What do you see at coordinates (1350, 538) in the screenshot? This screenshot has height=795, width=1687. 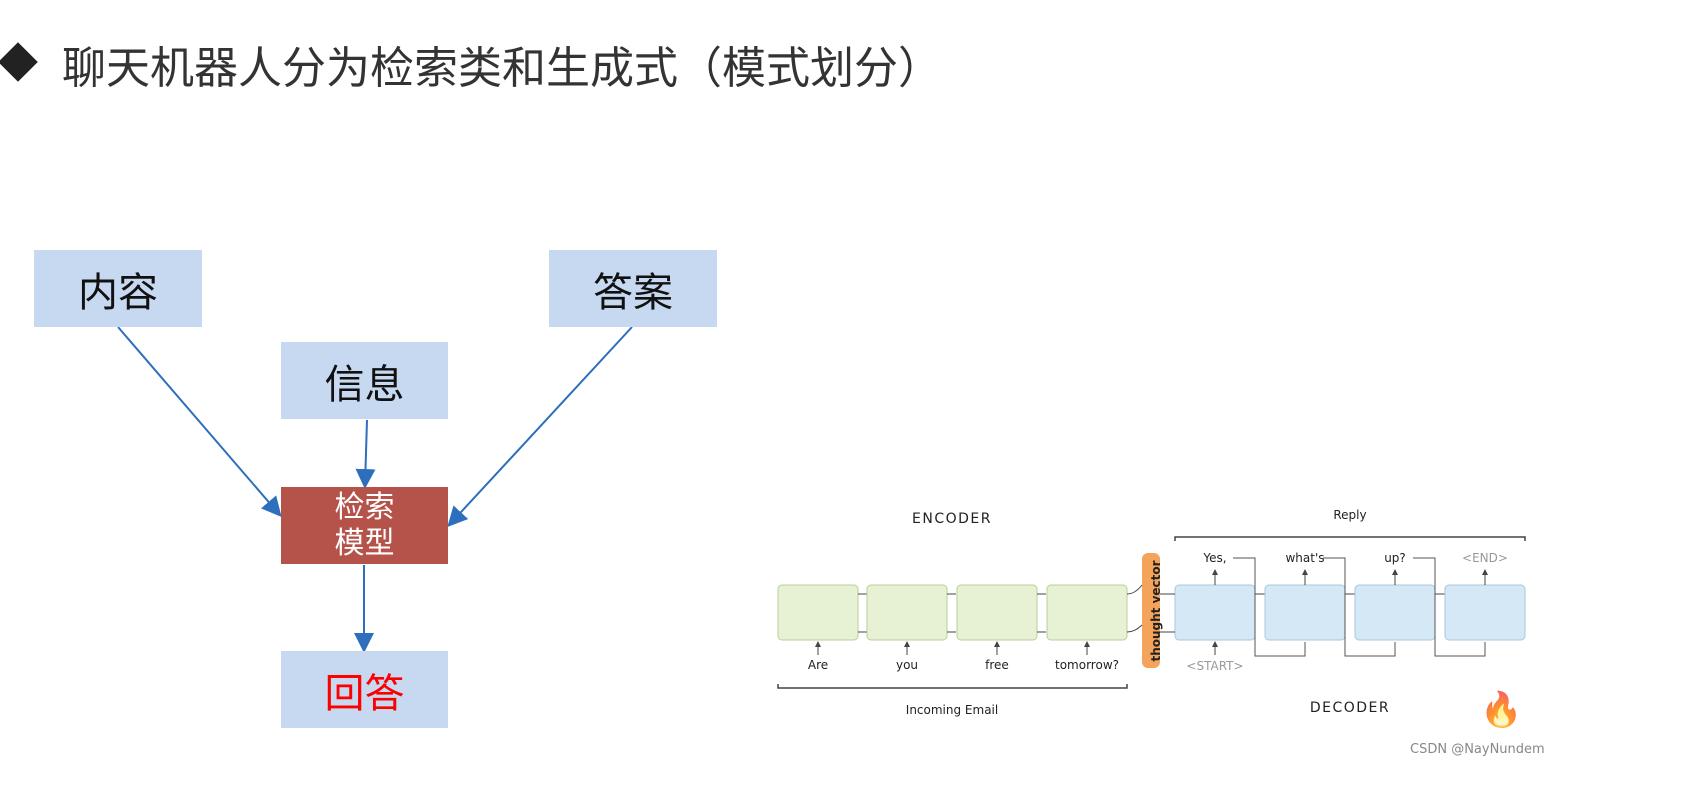 I see `reply-brace` at bounding box center [1350, 538].